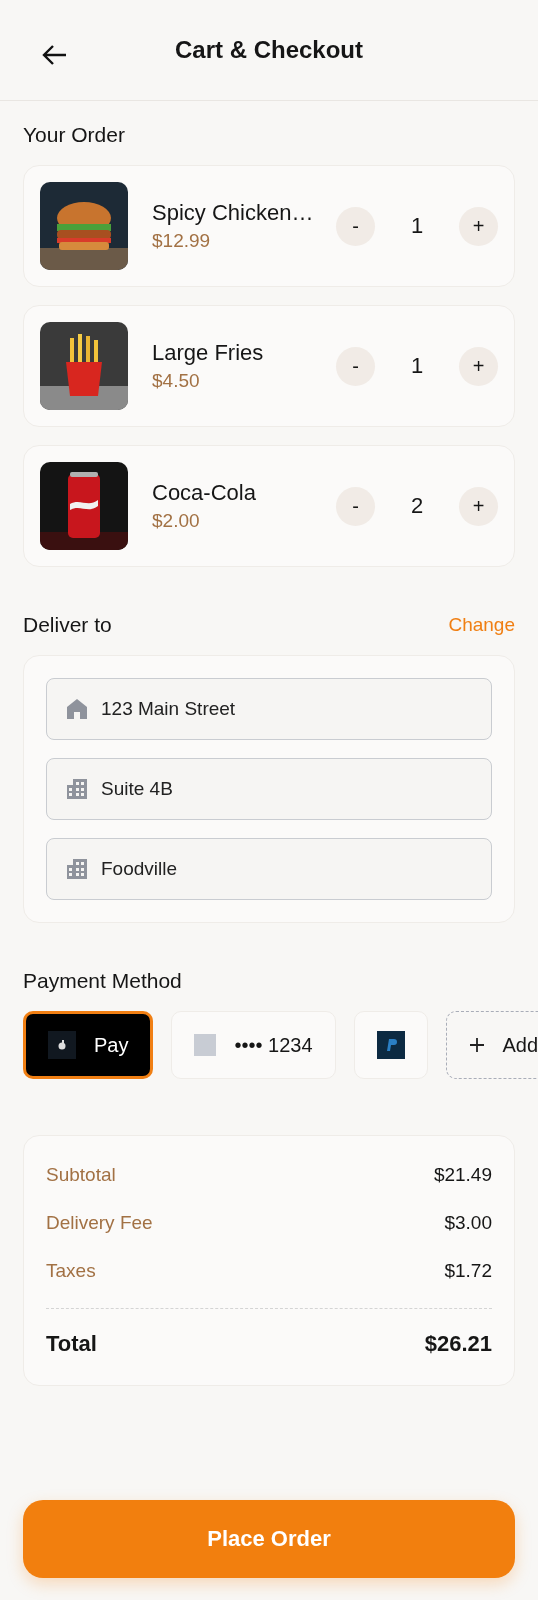 The height and width of the screenshot is (1600, 538). Describe the element at coordinates (269, 50) in the screenshot. I see `page-title: Cart & Checkout` at that location.